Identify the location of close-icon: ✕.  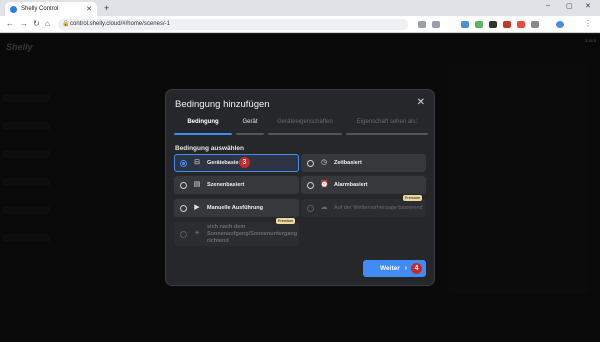
(421, 102).